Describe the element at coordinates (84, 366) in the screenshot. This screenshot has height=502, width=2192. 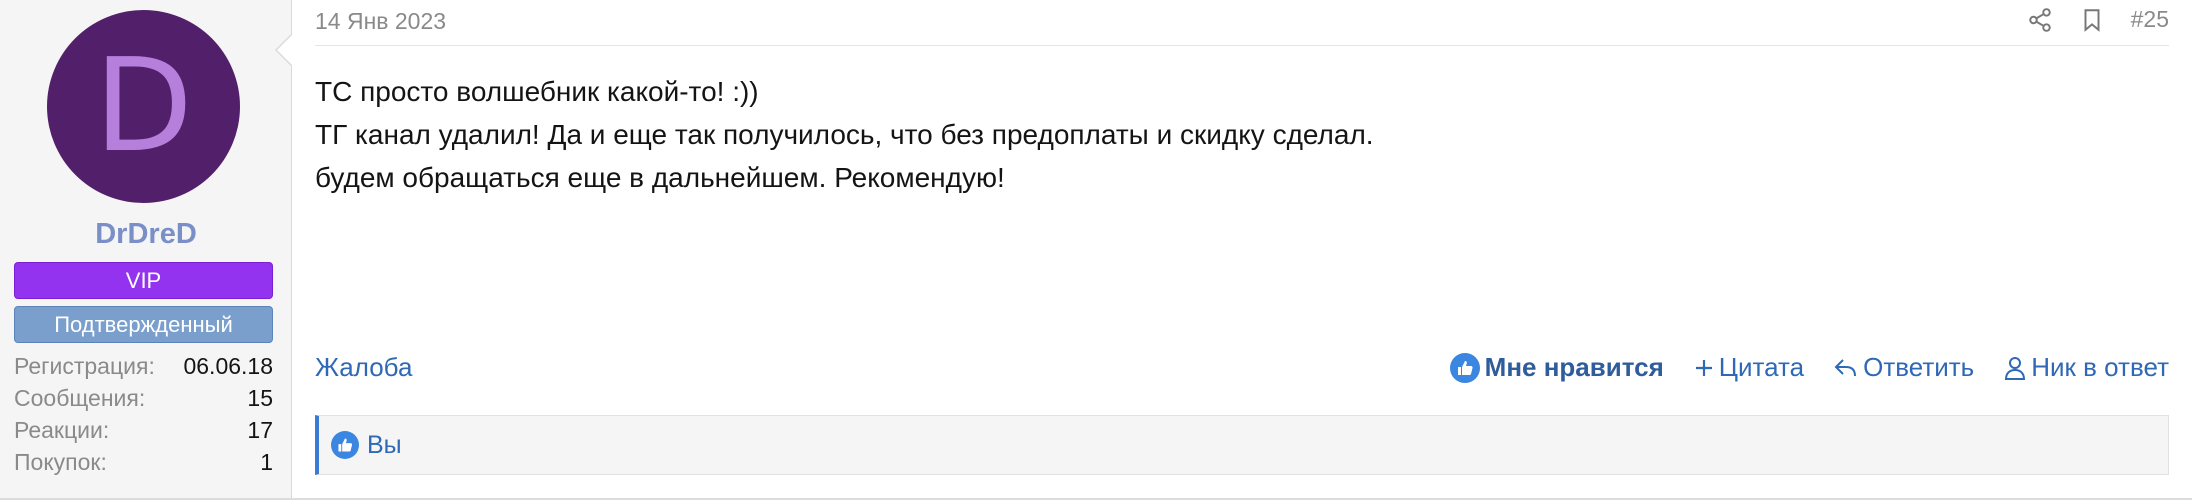
I see `stat-label: Регистрация:` at that location.